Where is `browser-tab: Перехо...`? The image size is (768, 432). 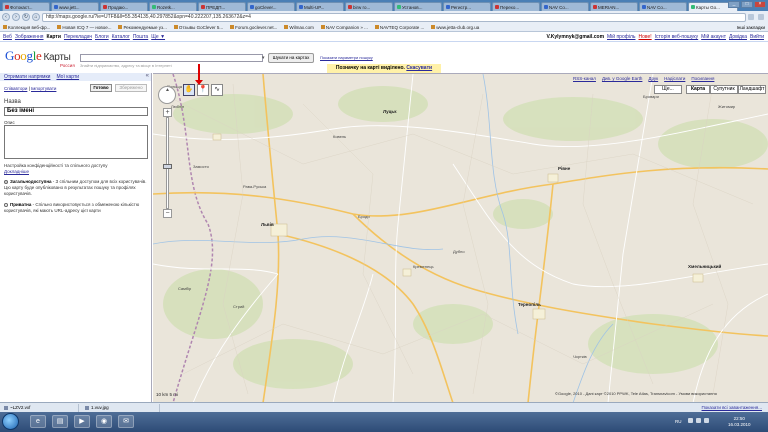
browser-tab: Перехо... is located at coordinates (516, 6).